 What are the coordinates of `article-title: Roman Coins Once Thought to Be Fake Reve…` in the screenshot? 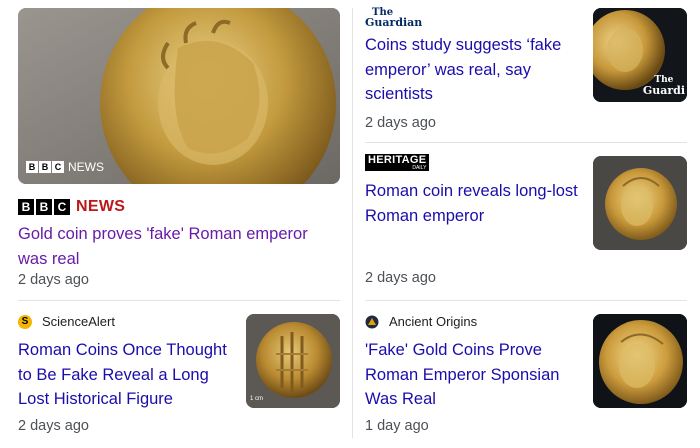 It's located at (129, 375).